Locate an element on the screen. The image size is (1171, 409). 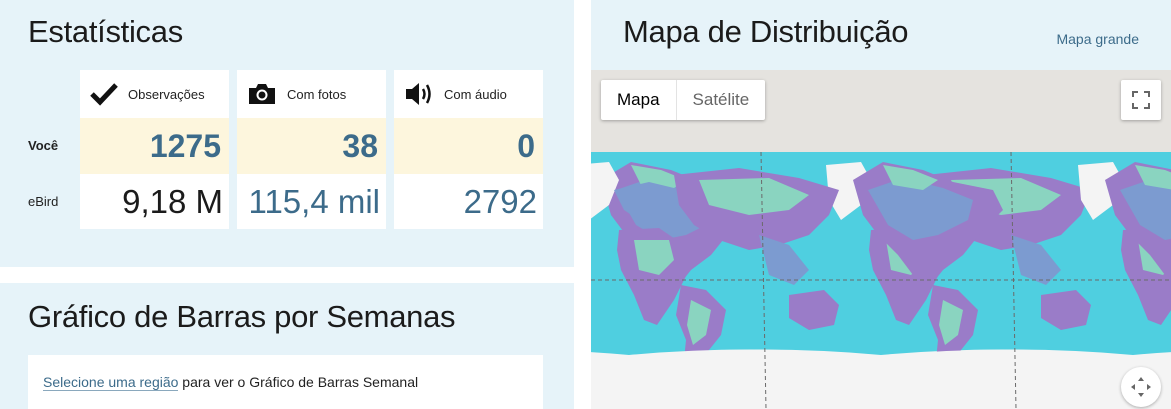
speaker-icon is located at coordinates (418, 94).